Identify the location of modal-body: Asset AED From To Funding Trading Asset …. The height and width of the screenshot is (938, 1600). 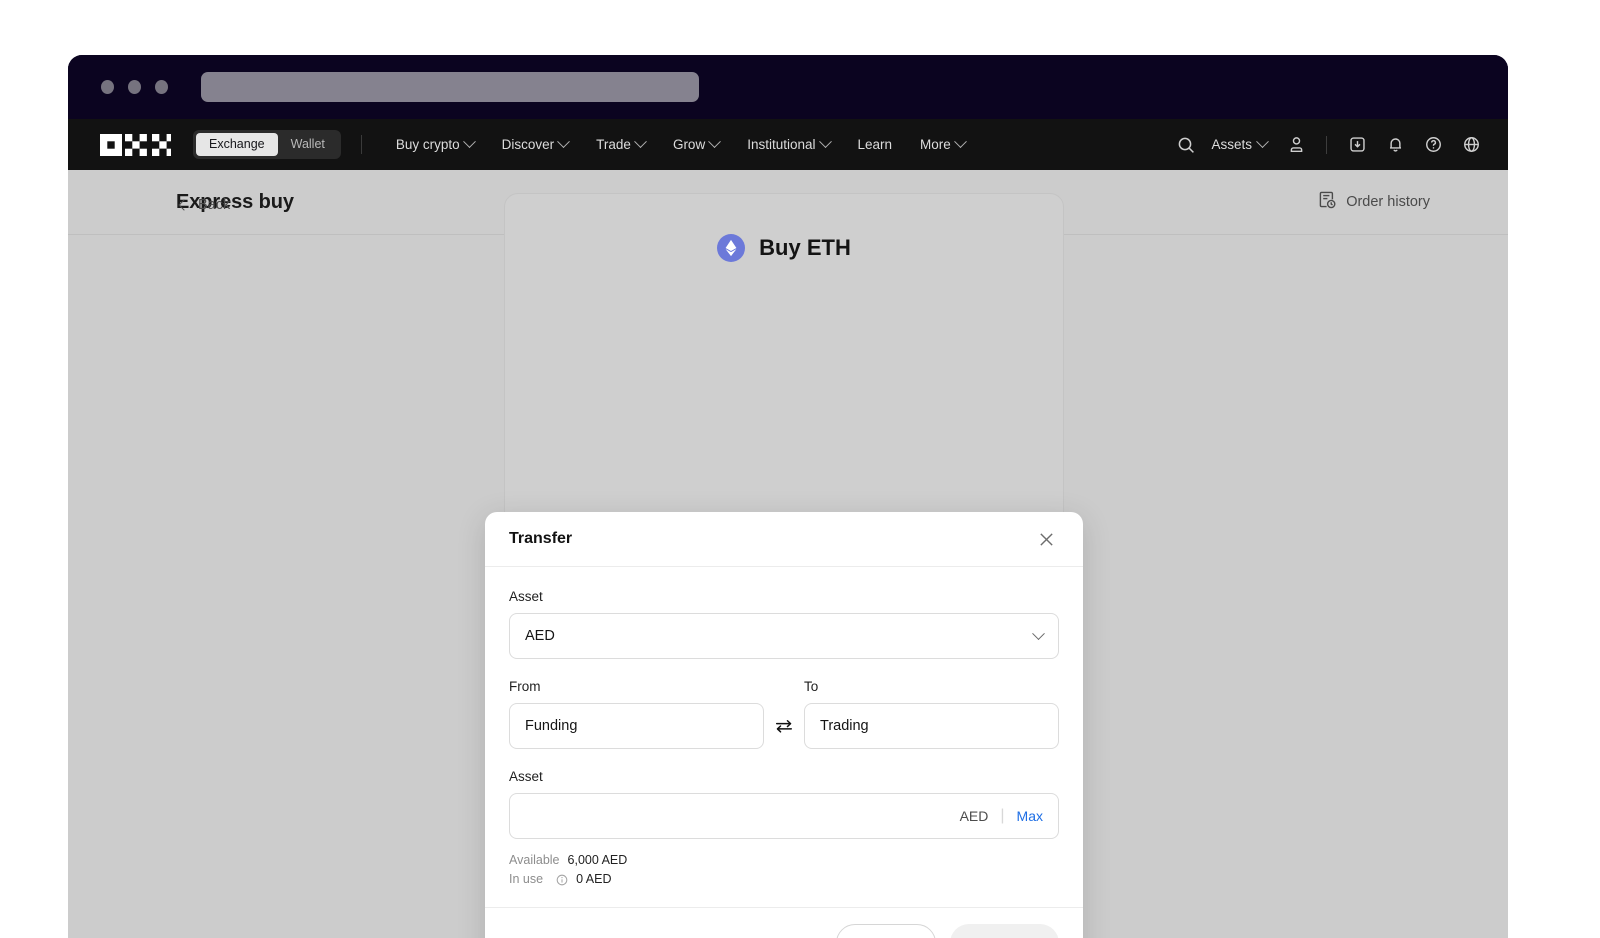
(784, 737).